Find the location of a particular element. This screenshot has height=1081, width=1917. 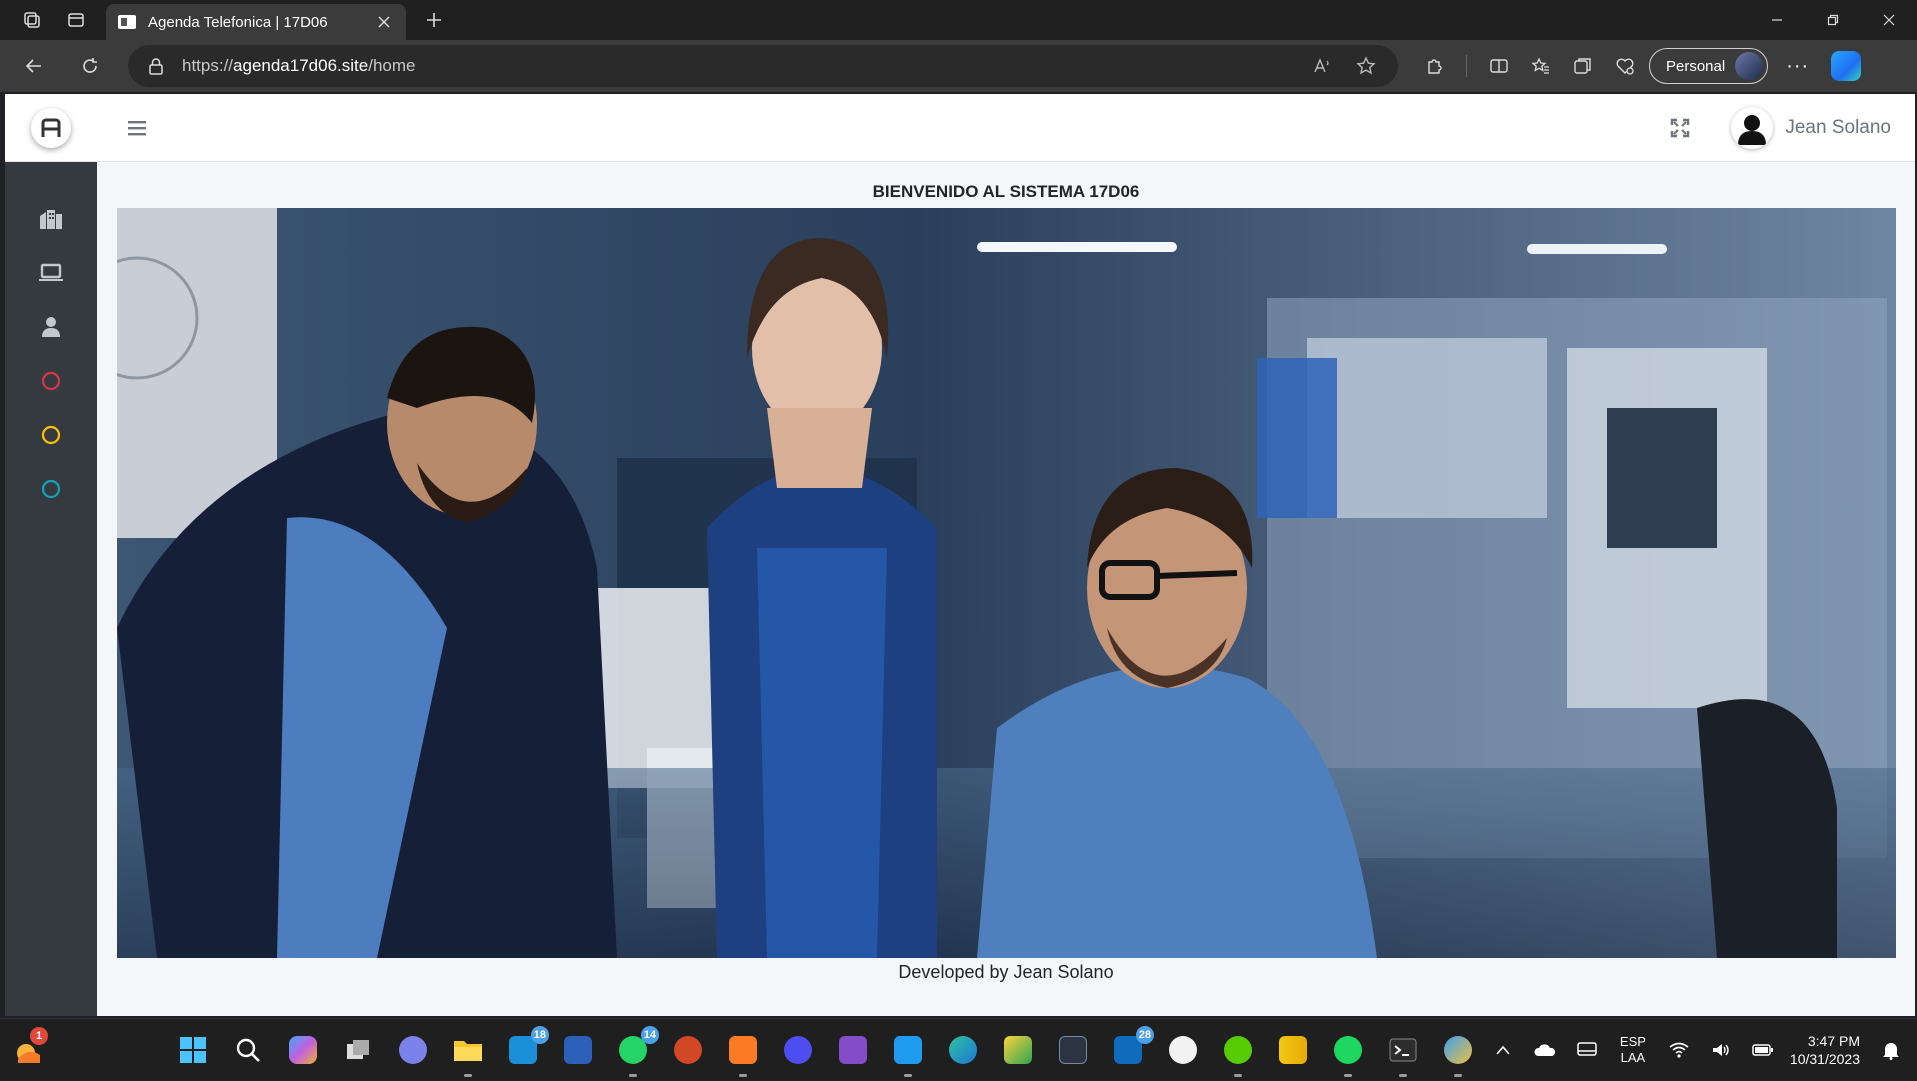

paint-app-icon is located at coordinates (1458, 1054).